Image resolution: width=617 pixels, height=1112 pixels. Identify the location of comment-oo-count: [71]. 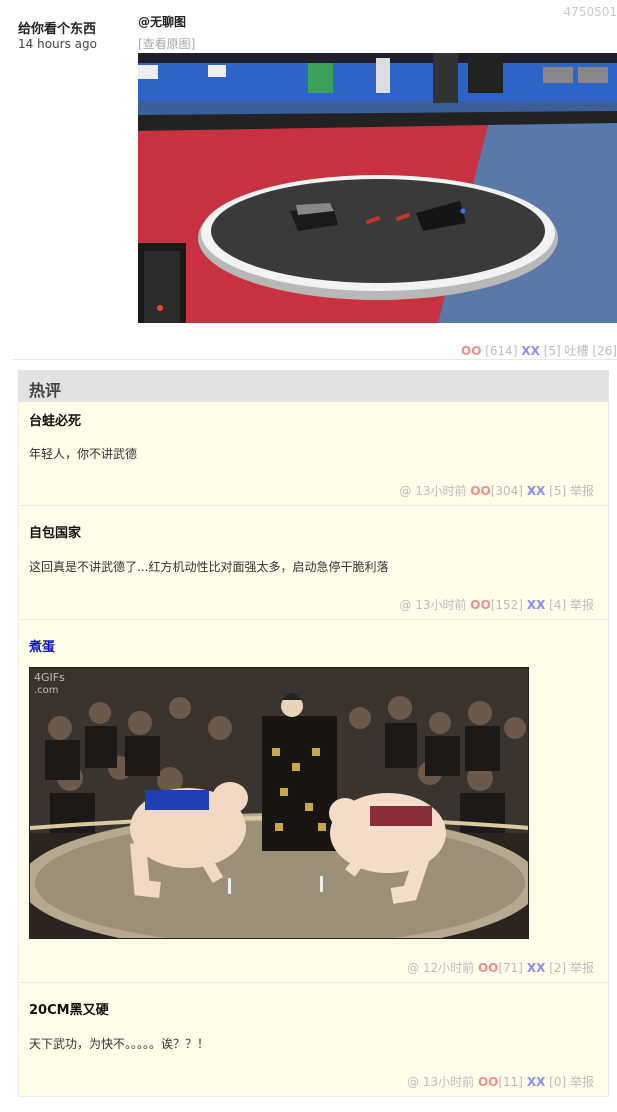
(510, 968).